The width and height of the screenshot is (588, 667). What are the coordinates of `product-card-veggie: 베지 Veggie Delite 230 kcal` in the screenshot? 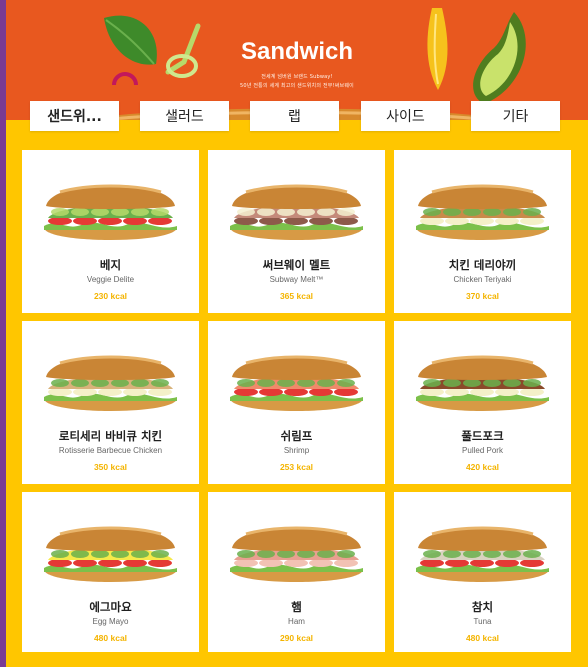 It's located at (110, 231).